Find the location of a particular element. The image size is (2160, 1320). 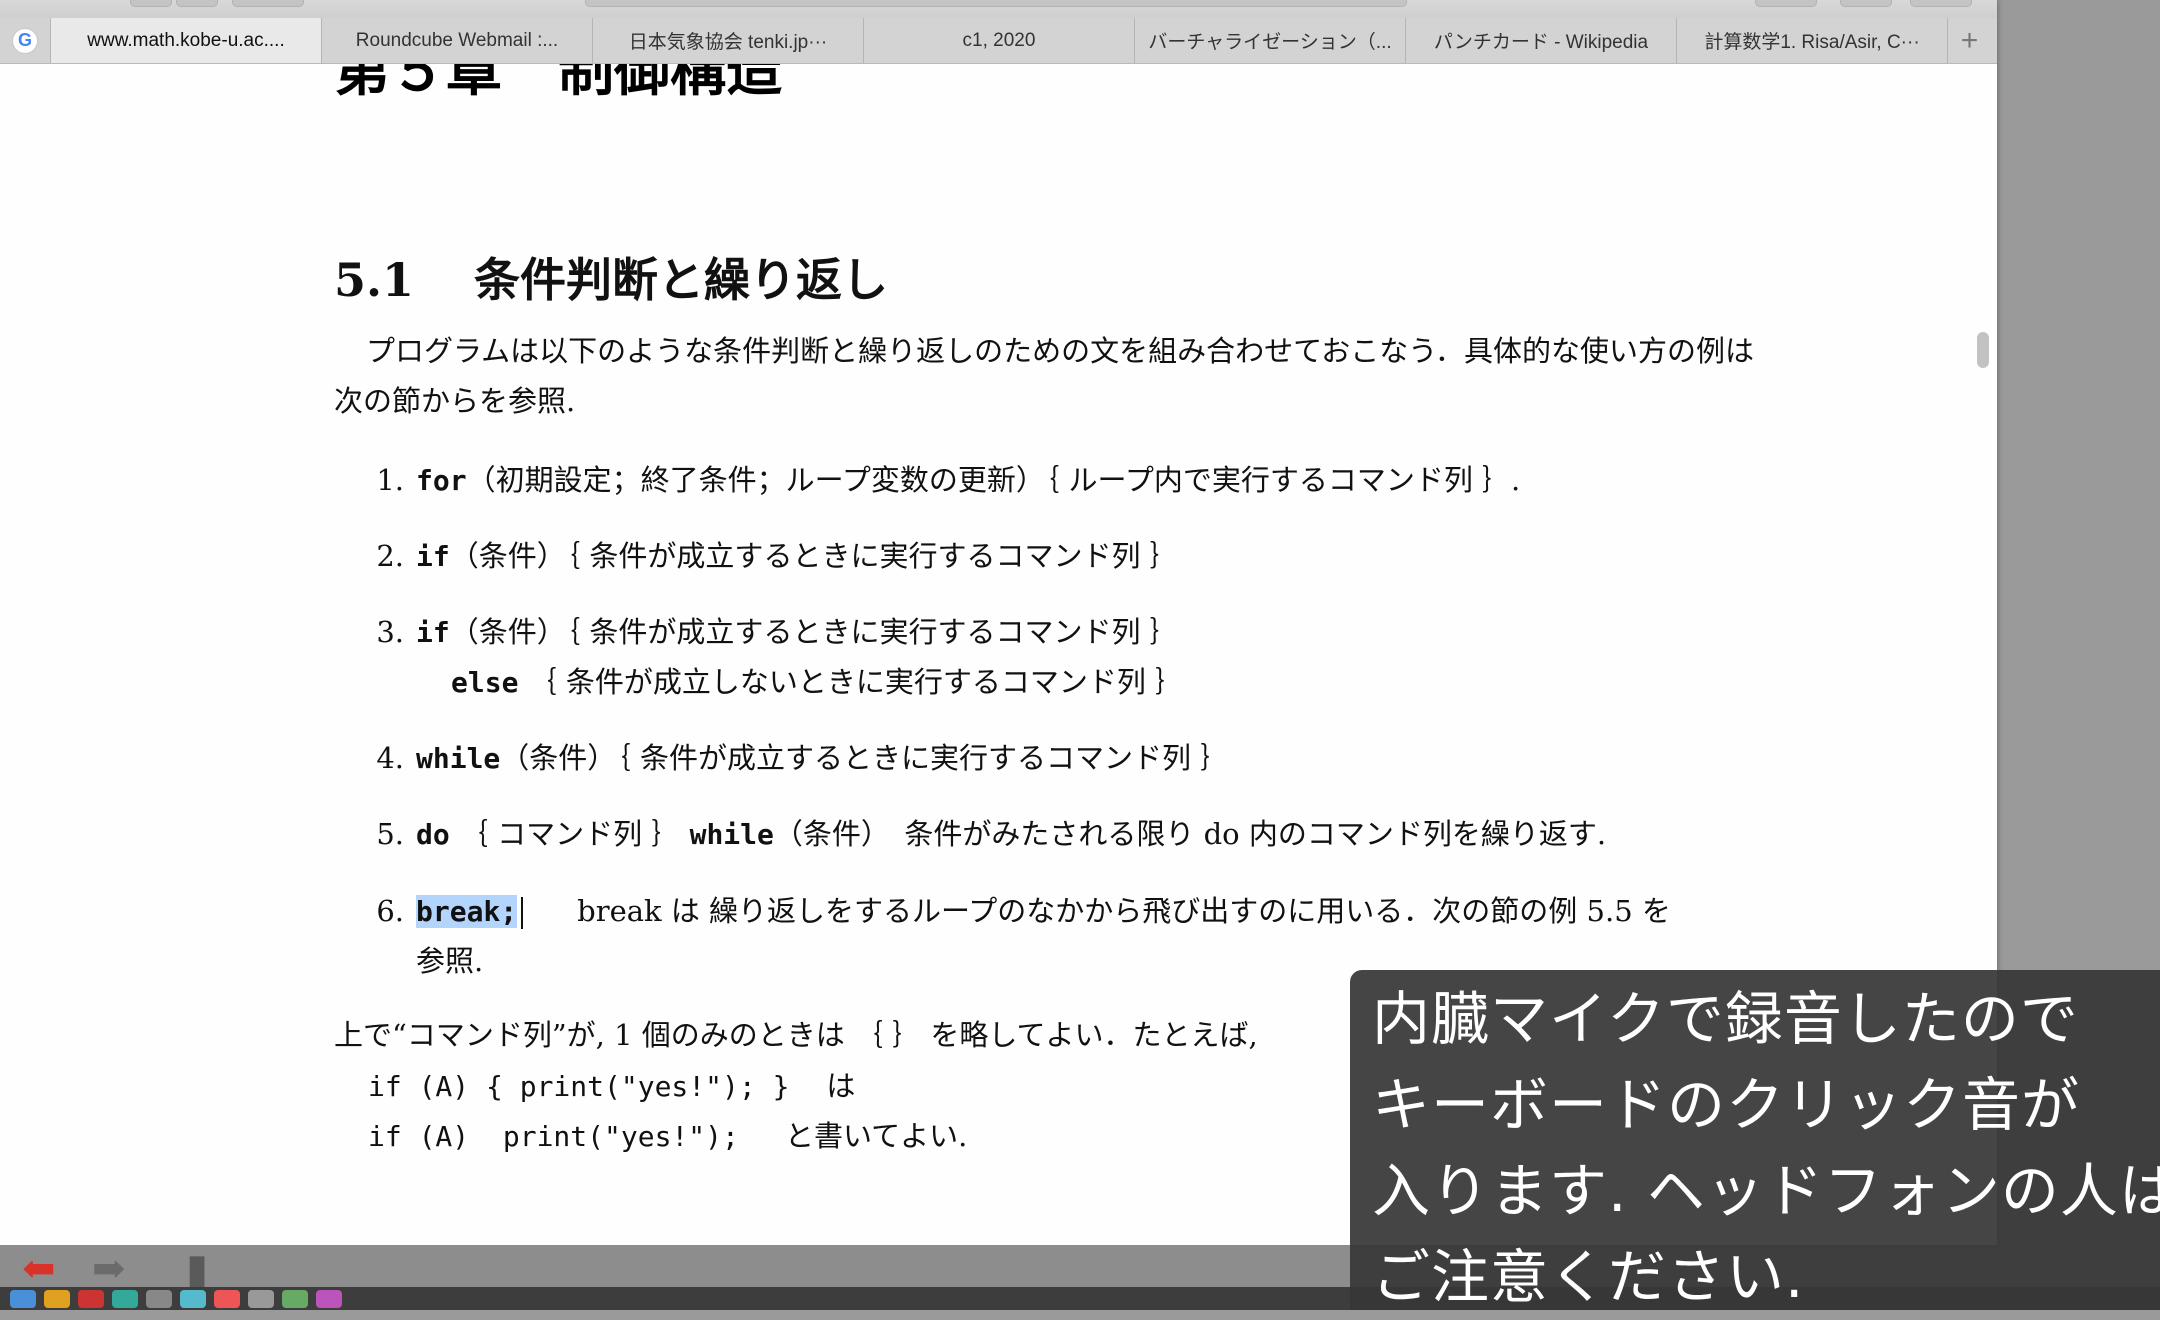

toolbar-top-edge is located at coordinates (998, 9).